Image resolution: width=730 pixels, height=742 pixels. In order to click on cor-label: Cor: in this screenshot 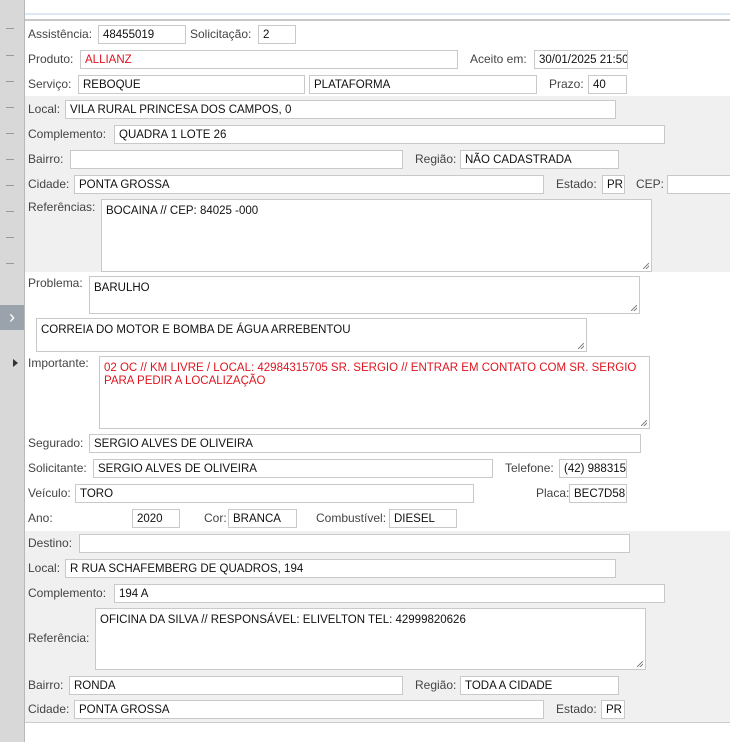, I will do `click(215, 518)`.